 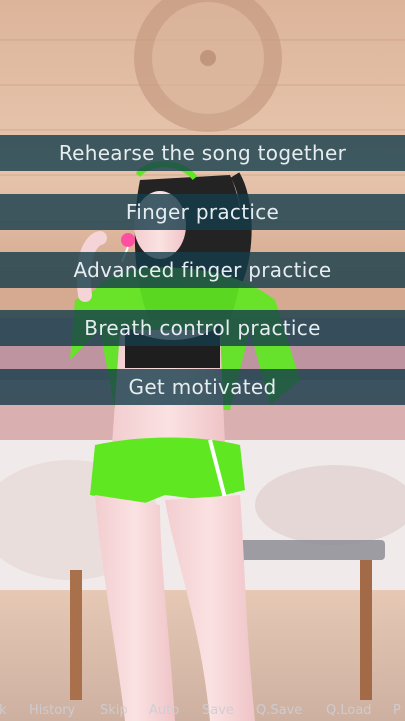 I want to click on quick-menu-history: History, so click(x=52, y=710).